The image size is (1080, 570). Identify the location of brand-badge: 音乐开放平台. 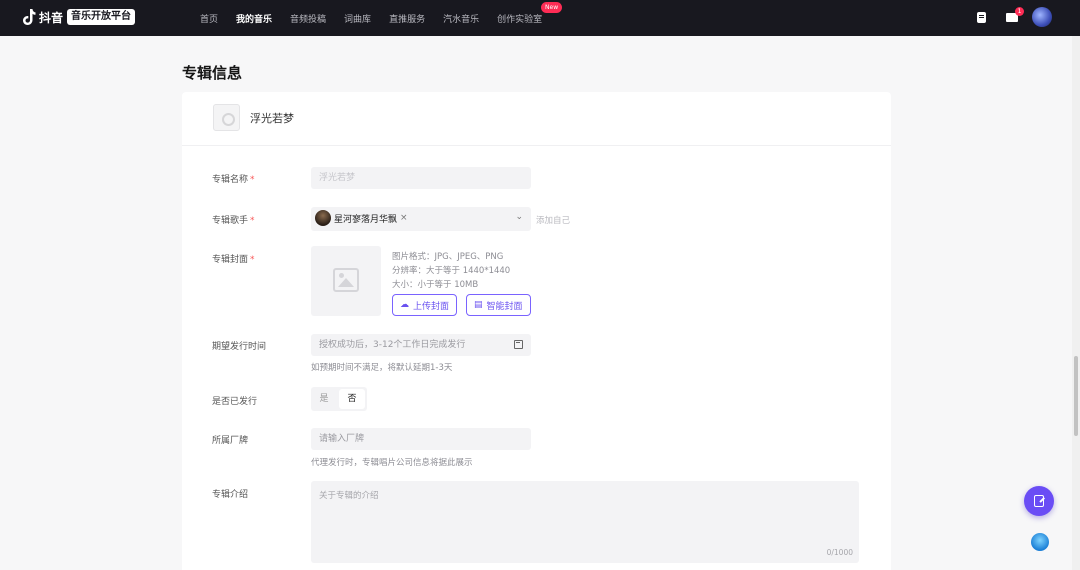
(101, 17).